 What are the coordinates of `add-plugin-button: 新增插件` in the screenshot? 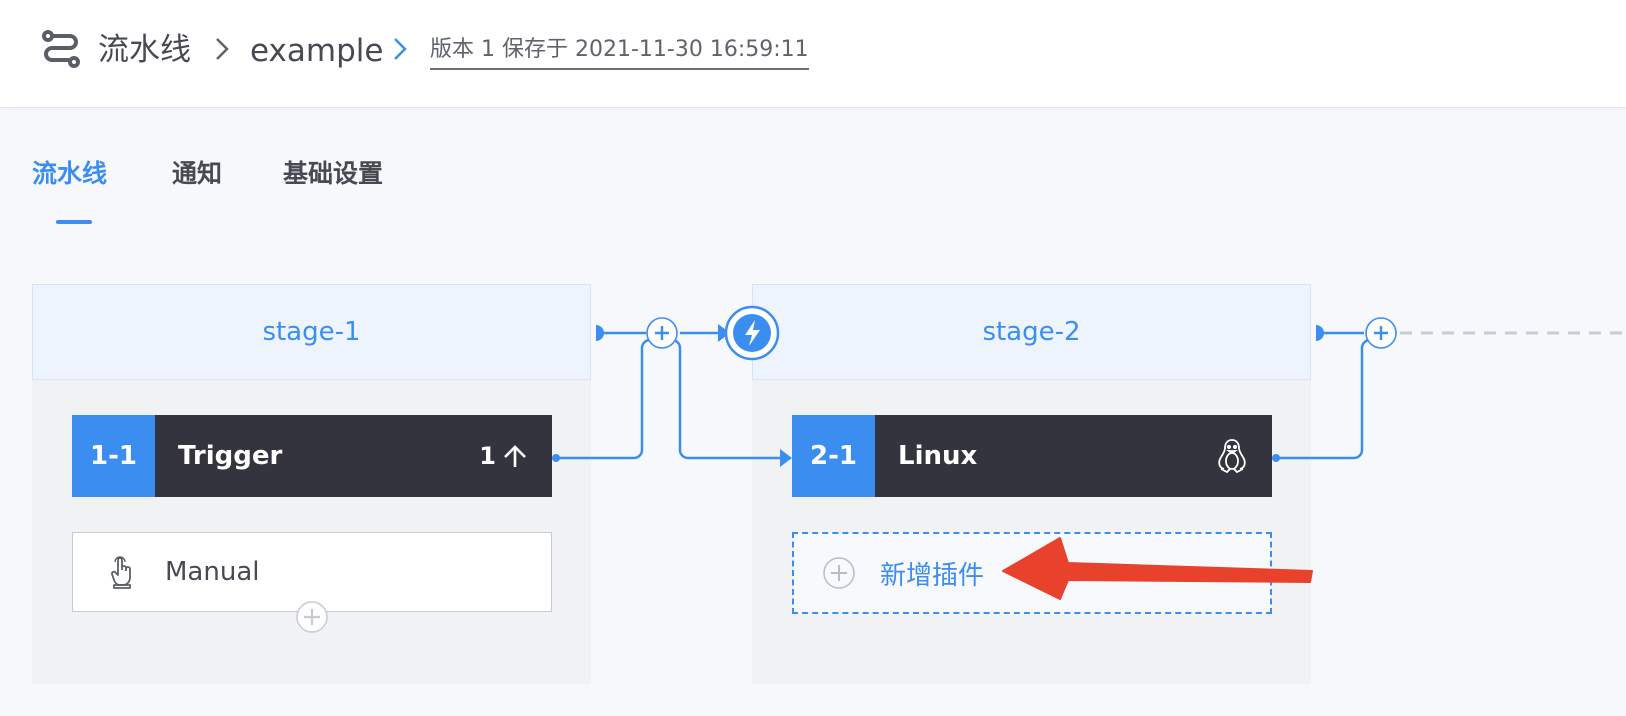 It's located at (1032, 573).